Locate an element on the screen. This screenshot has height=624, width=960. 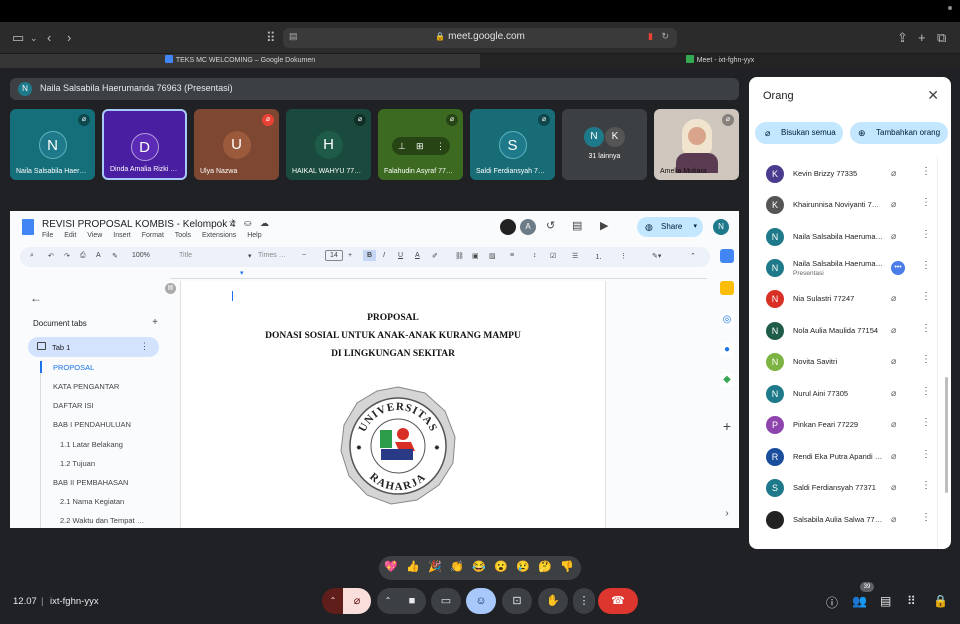
outline-item: 1.1 Latar Belakang is located at coordinates (91, 444).